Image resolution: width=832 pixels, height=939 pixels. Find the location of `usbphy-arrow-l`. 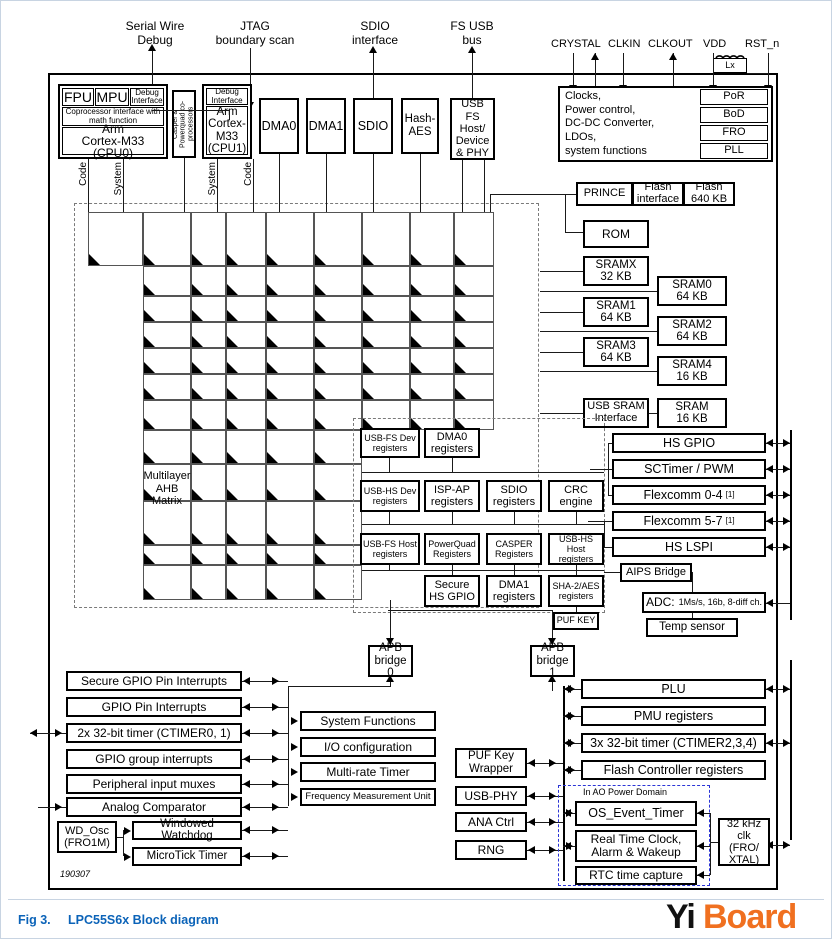

usbphy-arrow-l is located at coordinates (531, 795).